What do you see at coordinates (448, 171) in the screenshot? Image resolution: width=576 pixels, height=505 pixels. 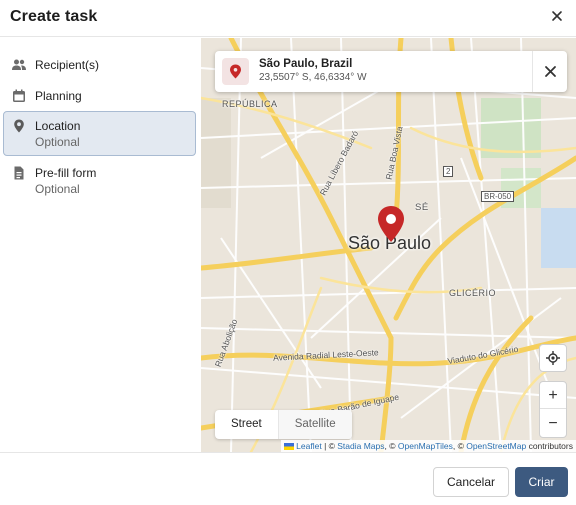 I see `highway-shield-2: 2` at bounding box center [448, 171].